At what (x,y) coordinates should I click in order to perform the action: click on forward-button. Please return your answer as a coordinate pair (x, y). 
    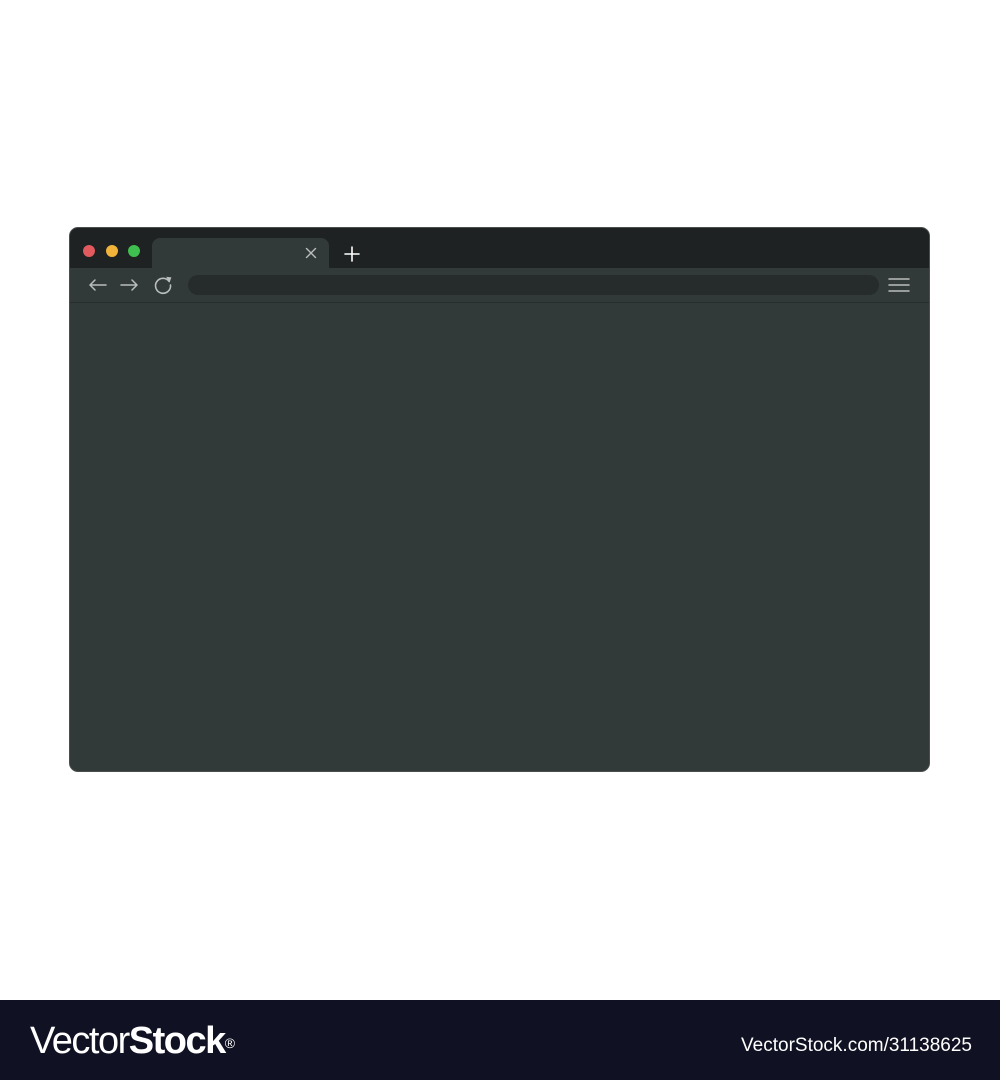
    Looking at the image, I should click on (129, 285).